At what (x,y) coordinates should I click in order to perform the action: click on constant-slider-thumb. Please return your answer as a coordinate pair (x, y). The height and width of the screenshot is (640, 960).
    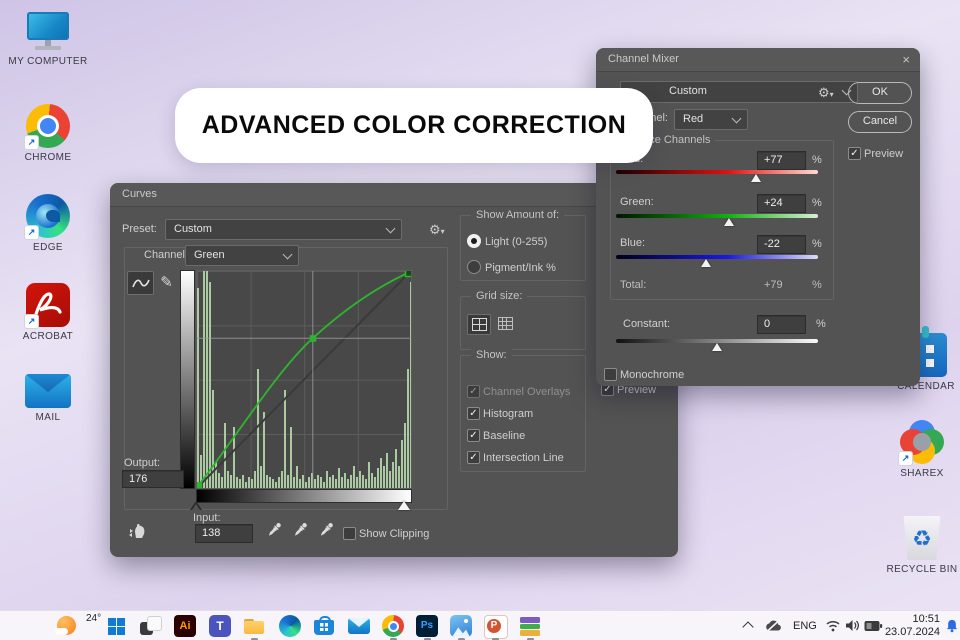
    Looking at the image, I should click on (717, 347).